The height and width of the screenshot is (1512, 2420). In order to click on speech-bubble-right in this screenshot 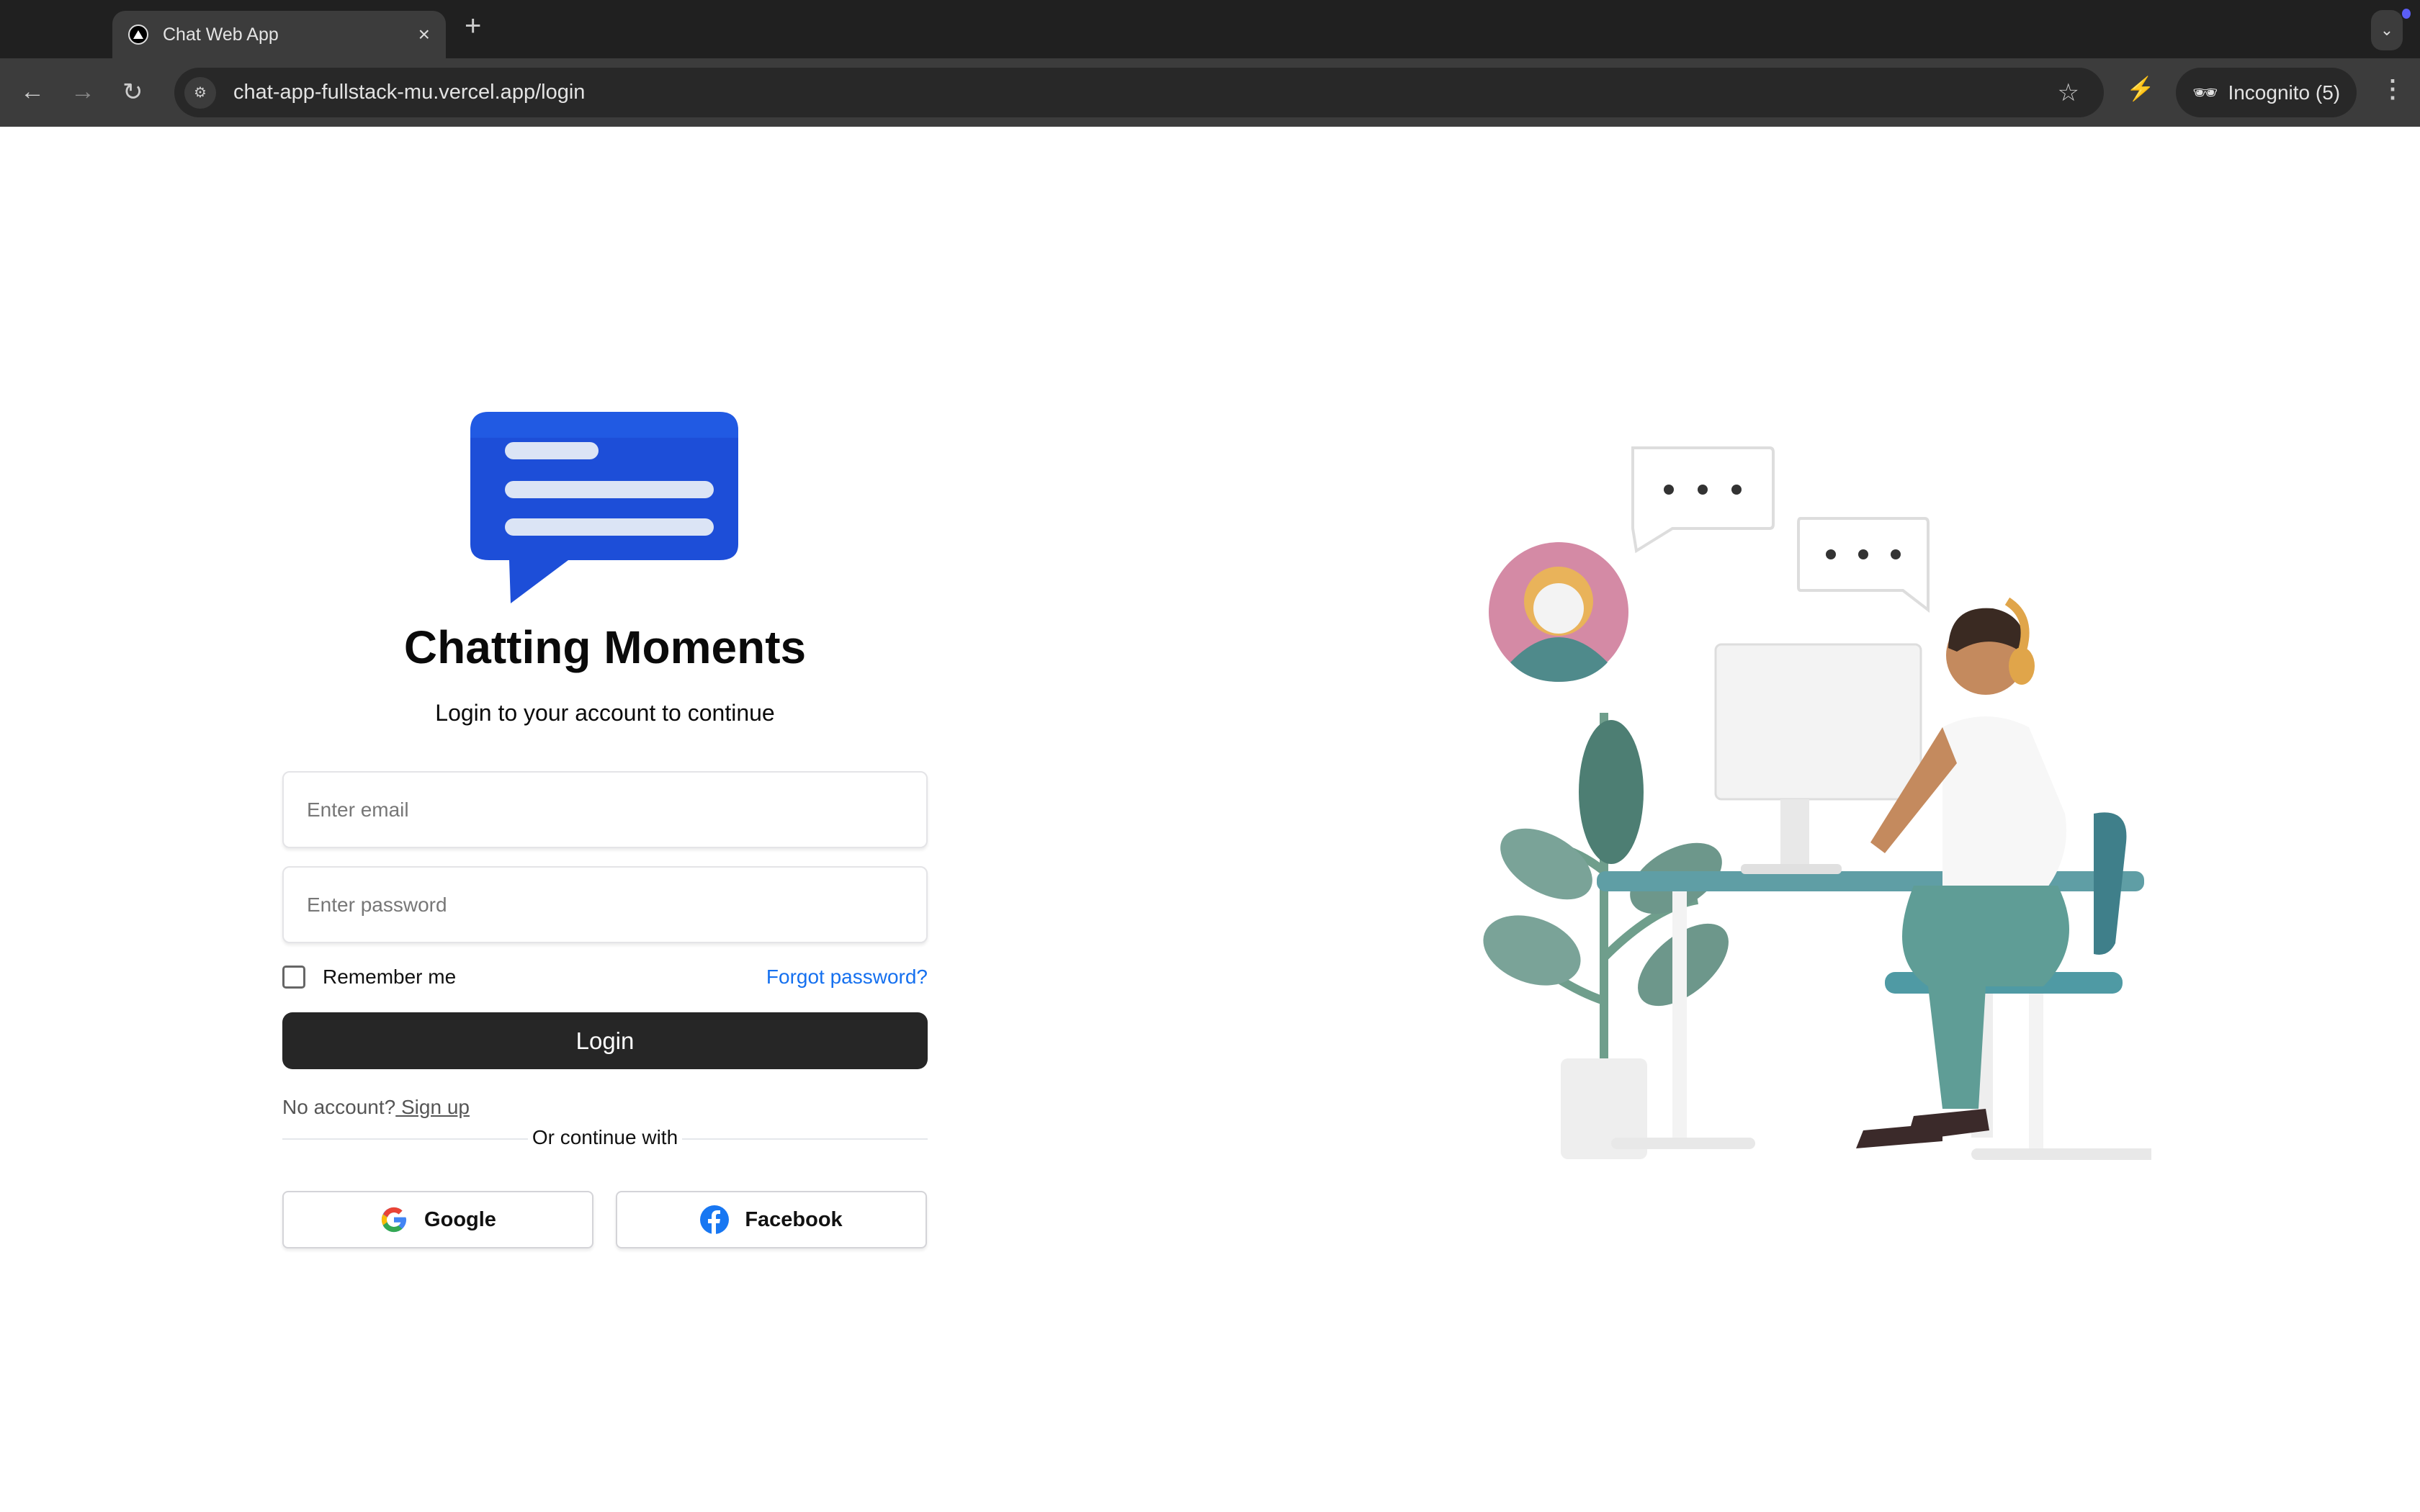, I will do `click(1863, 565)`.